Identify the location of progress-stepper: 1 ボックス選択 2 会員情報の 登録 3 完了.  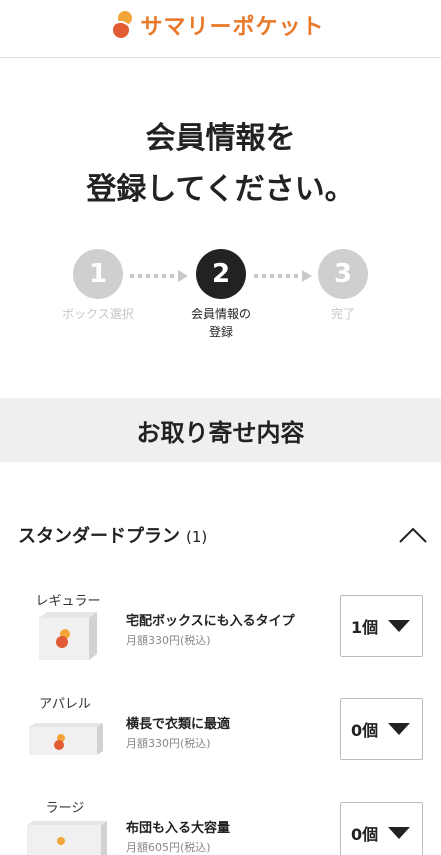
(220, 299).